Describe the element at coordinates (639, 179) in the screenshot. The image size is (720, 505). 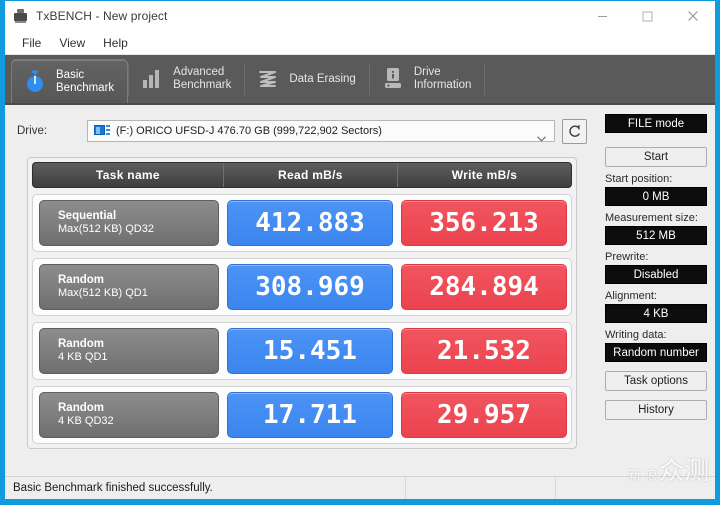
I see `start-position-label: Start position:` at that location.